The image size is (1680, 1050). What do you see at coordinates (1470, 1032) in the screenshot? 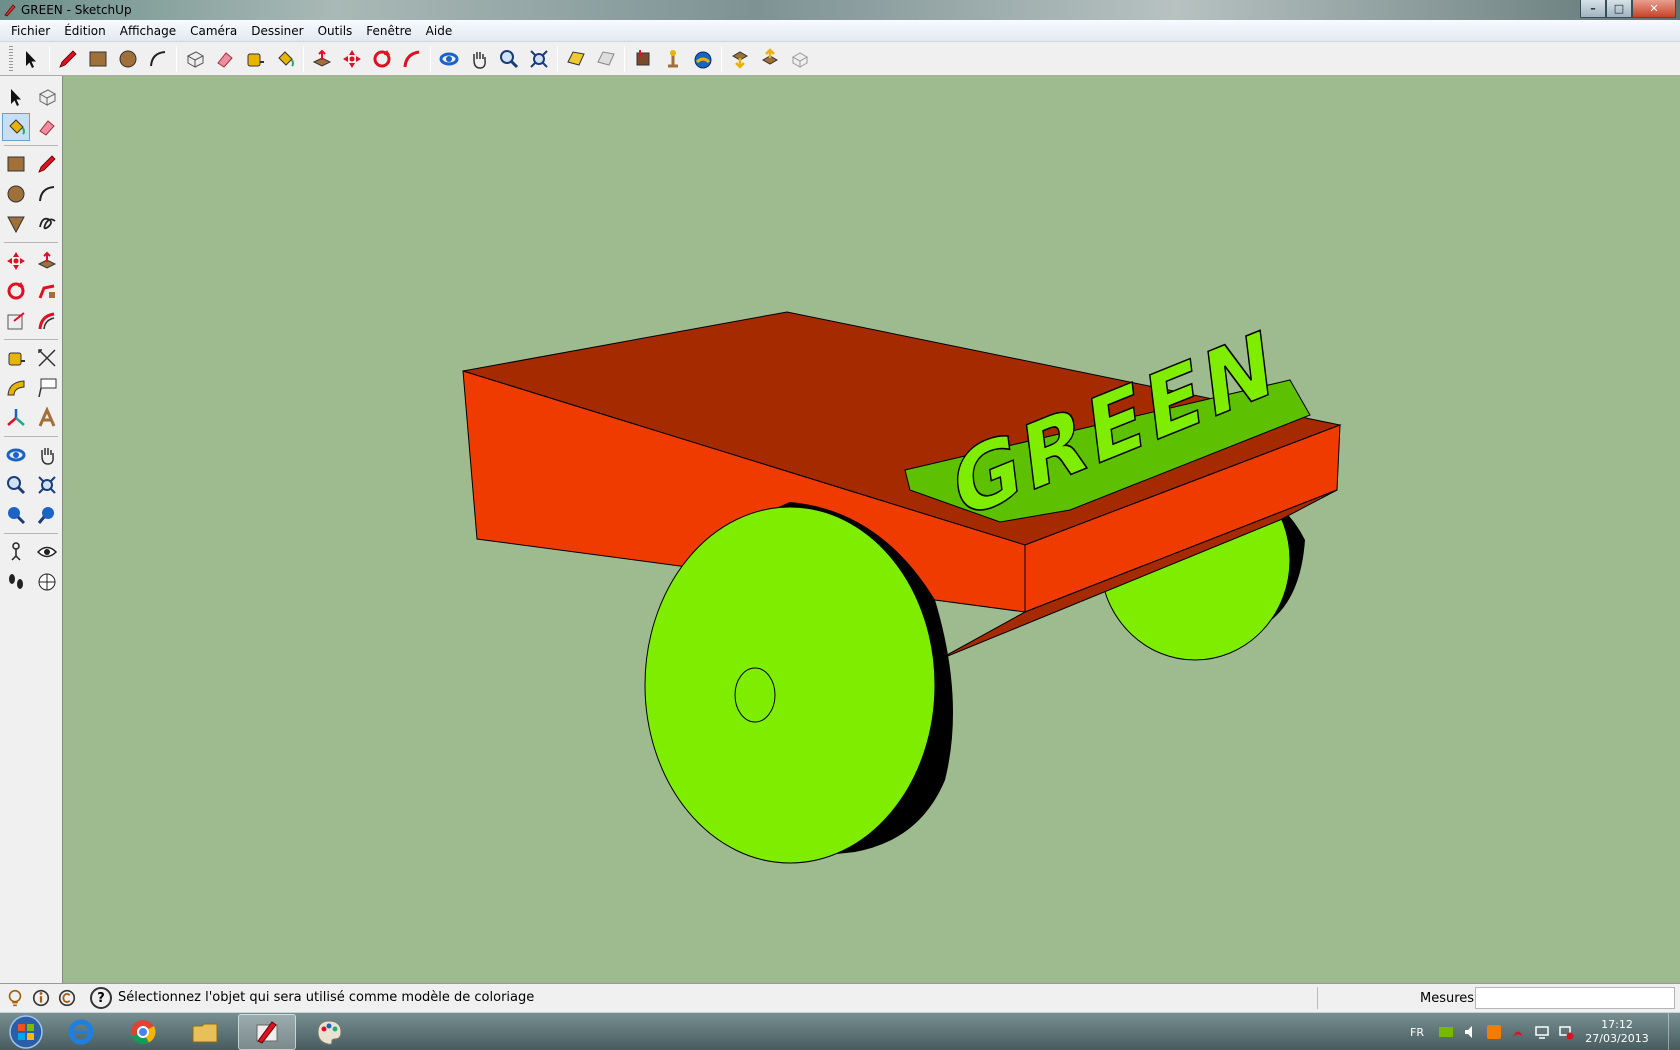
I see `volume-tray-icon` at bounding box center [1470, 1032].